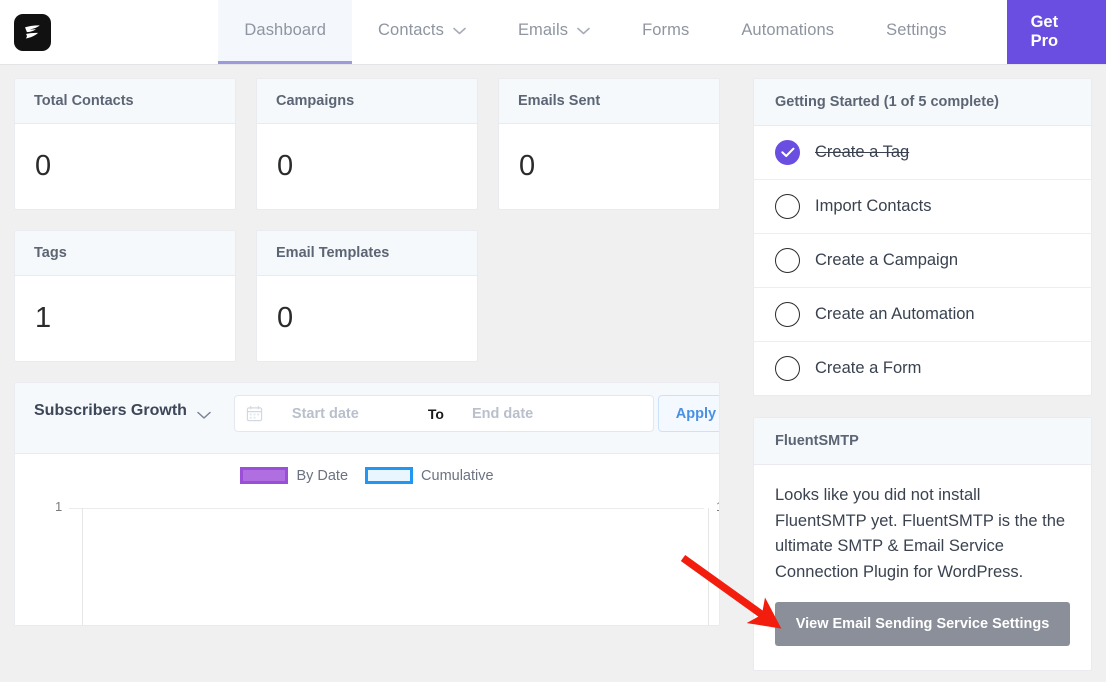 The width and height of the screenshot is (1106, 682). Describe the element at coordinates (125, 296) in the screenshot. I see `stat-card-tags: Tags 1` at that location.